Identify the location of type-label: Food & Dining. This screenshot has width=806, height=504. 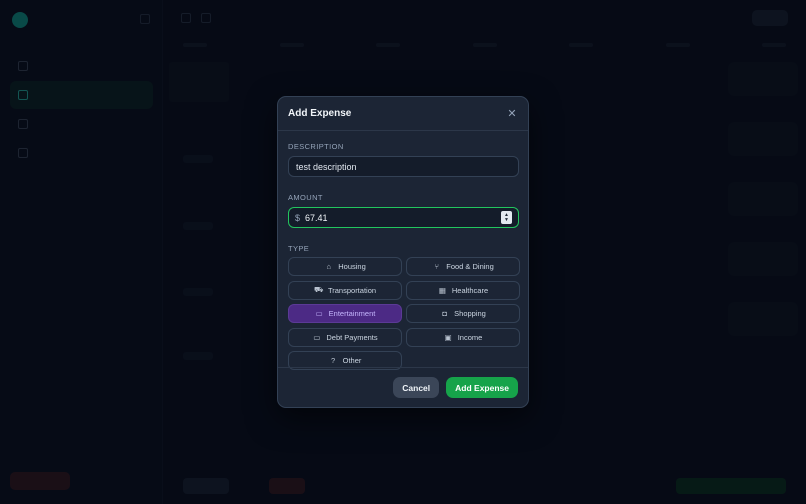
(470, 266).